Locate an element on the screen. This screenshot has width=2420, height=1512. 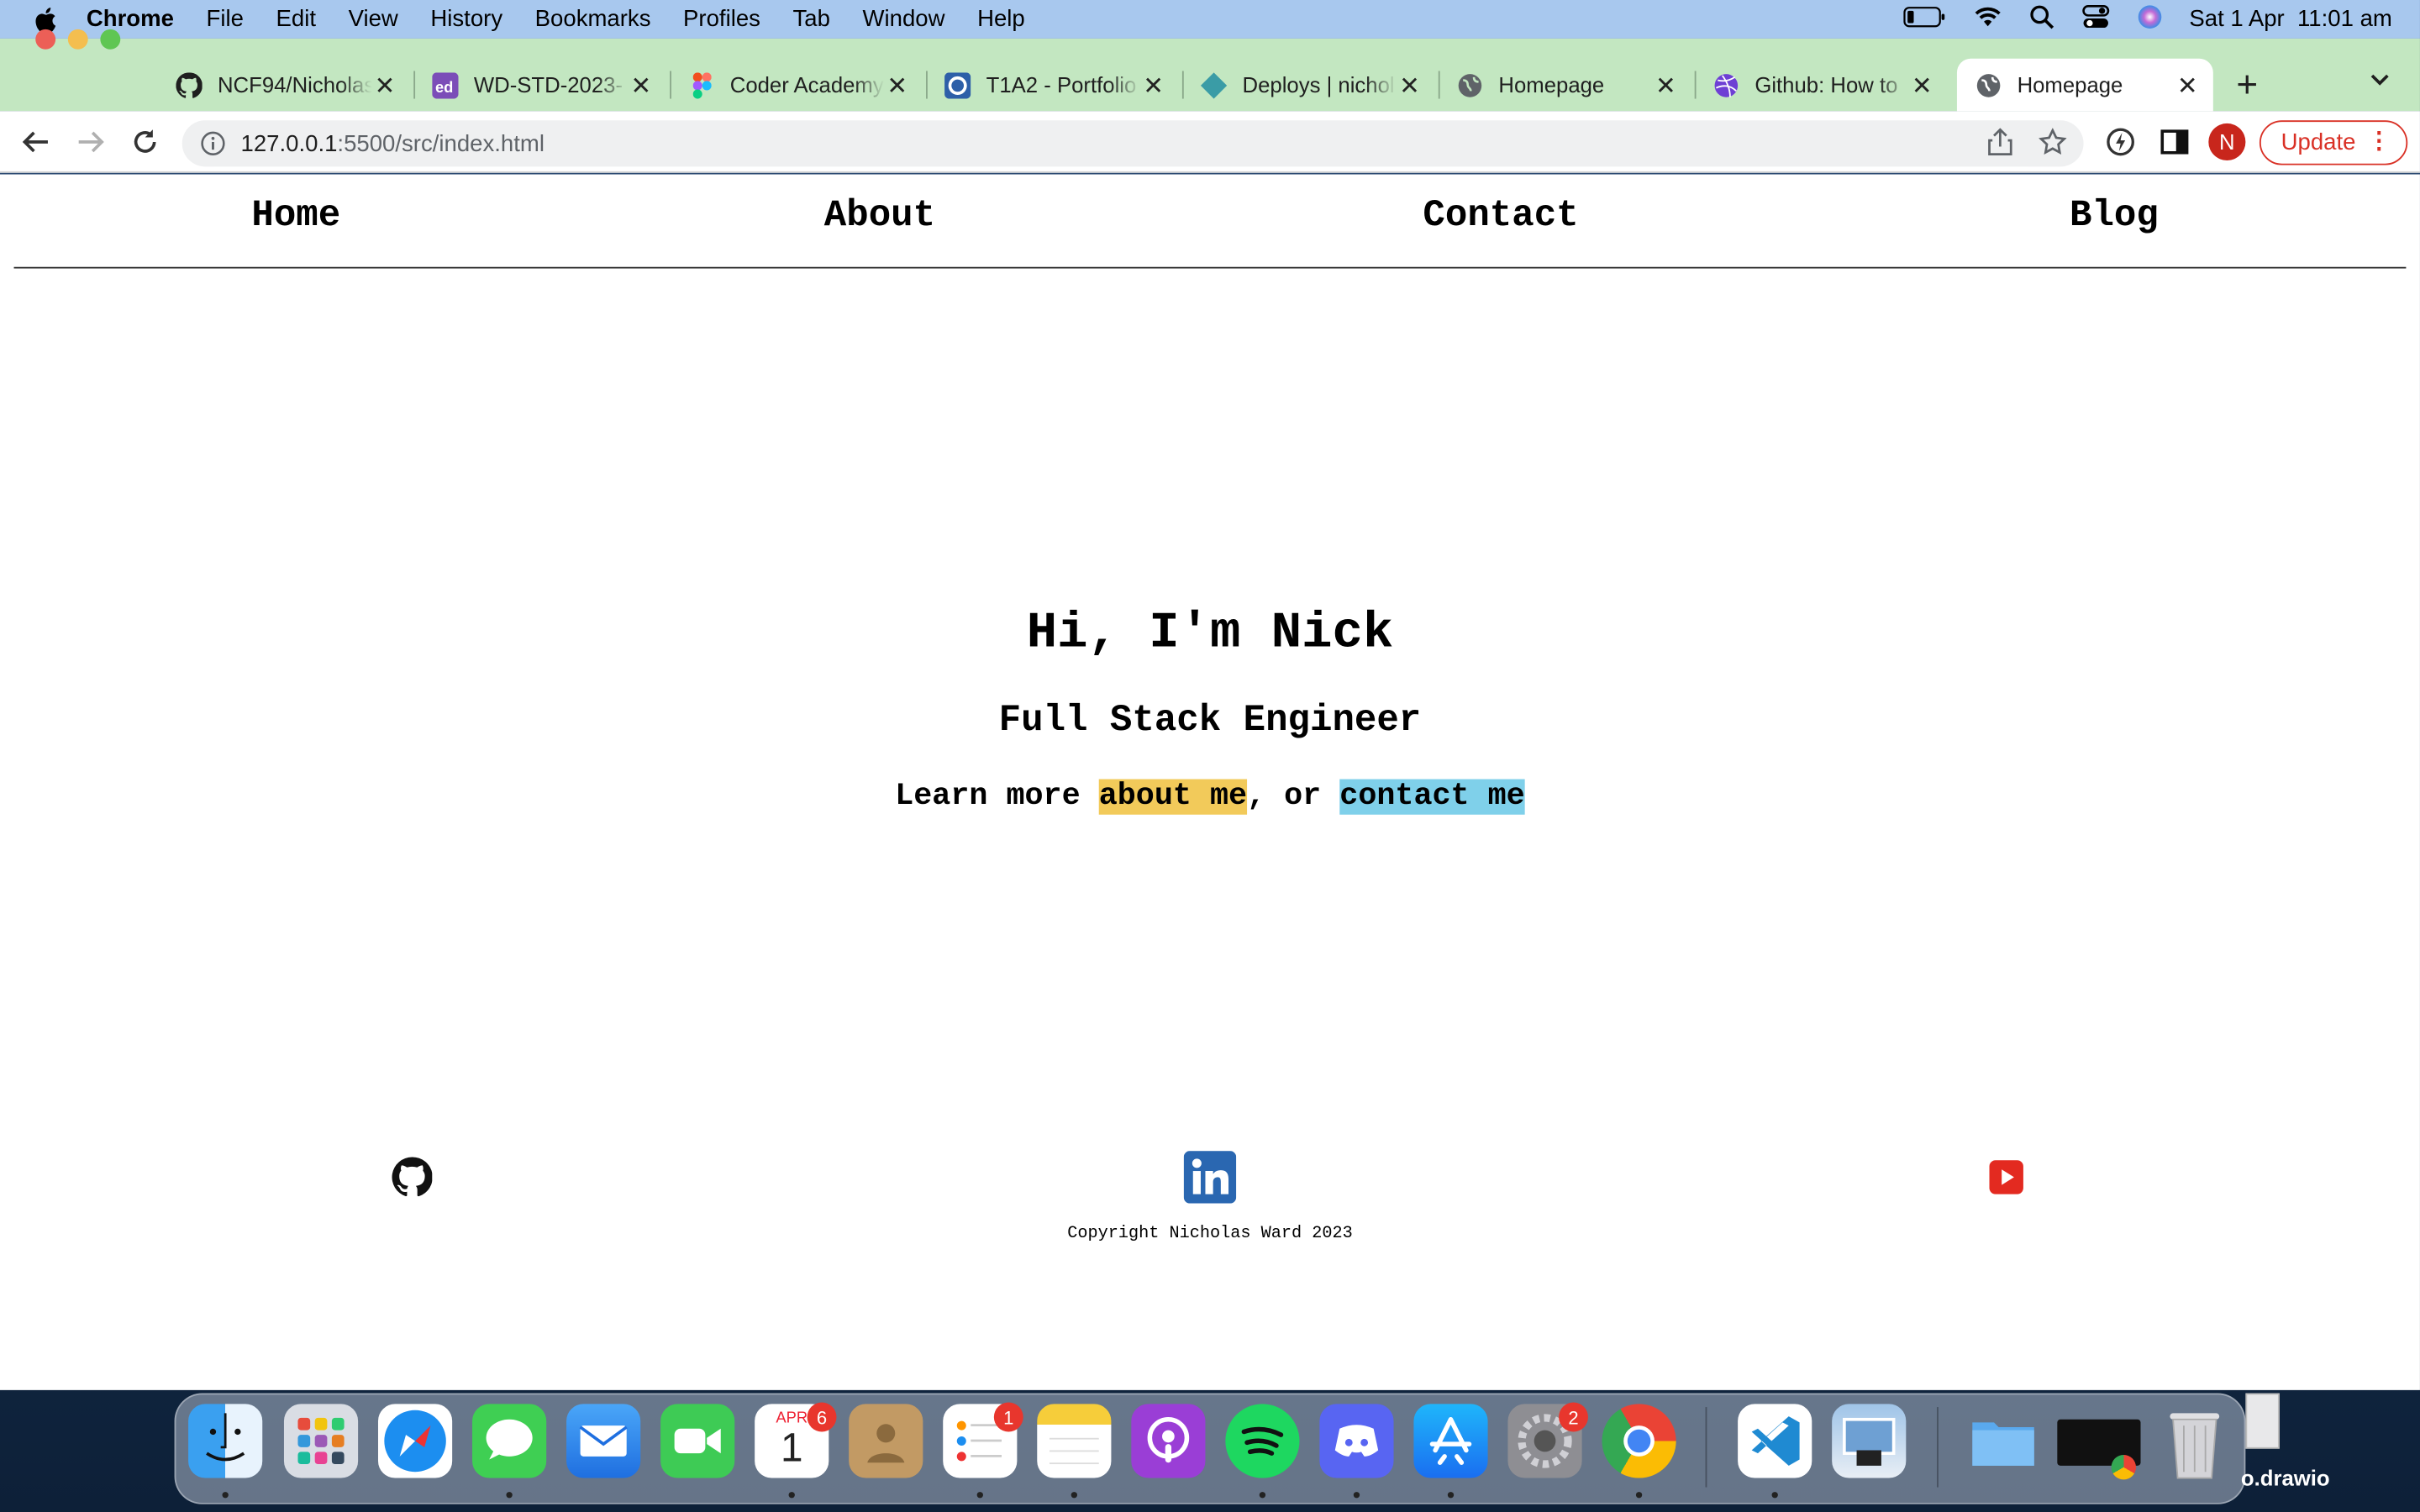
url-host: 127.0.0.1 is located at coordinates (289, 143).